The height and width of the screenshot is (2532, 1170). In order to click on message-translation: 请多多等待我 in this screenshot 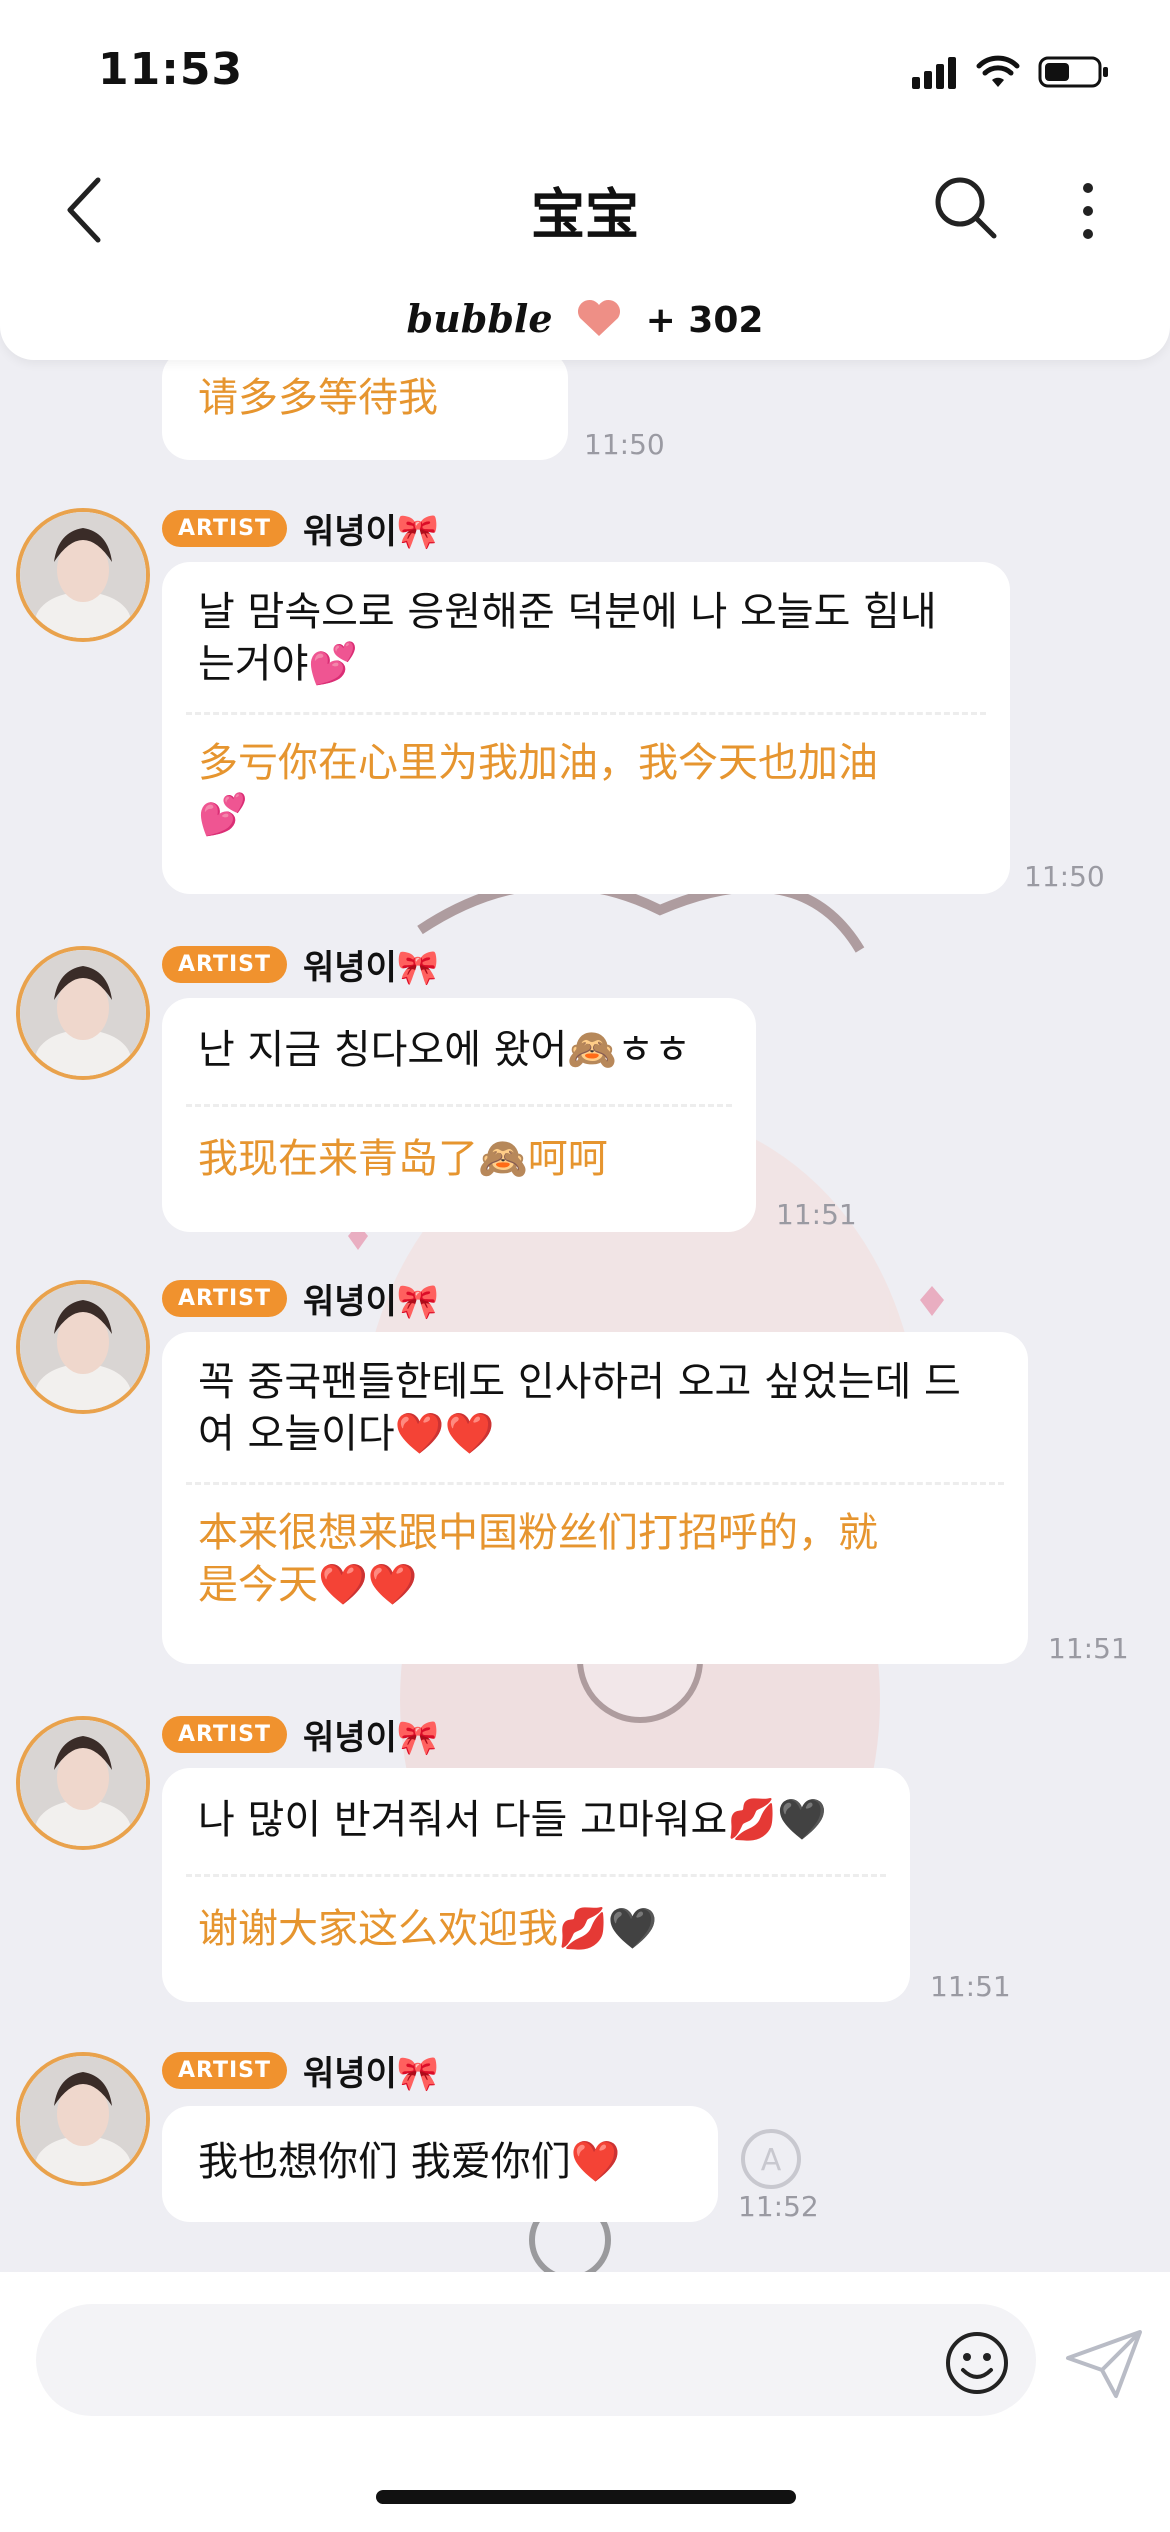, I will do `click(318, 398)`.